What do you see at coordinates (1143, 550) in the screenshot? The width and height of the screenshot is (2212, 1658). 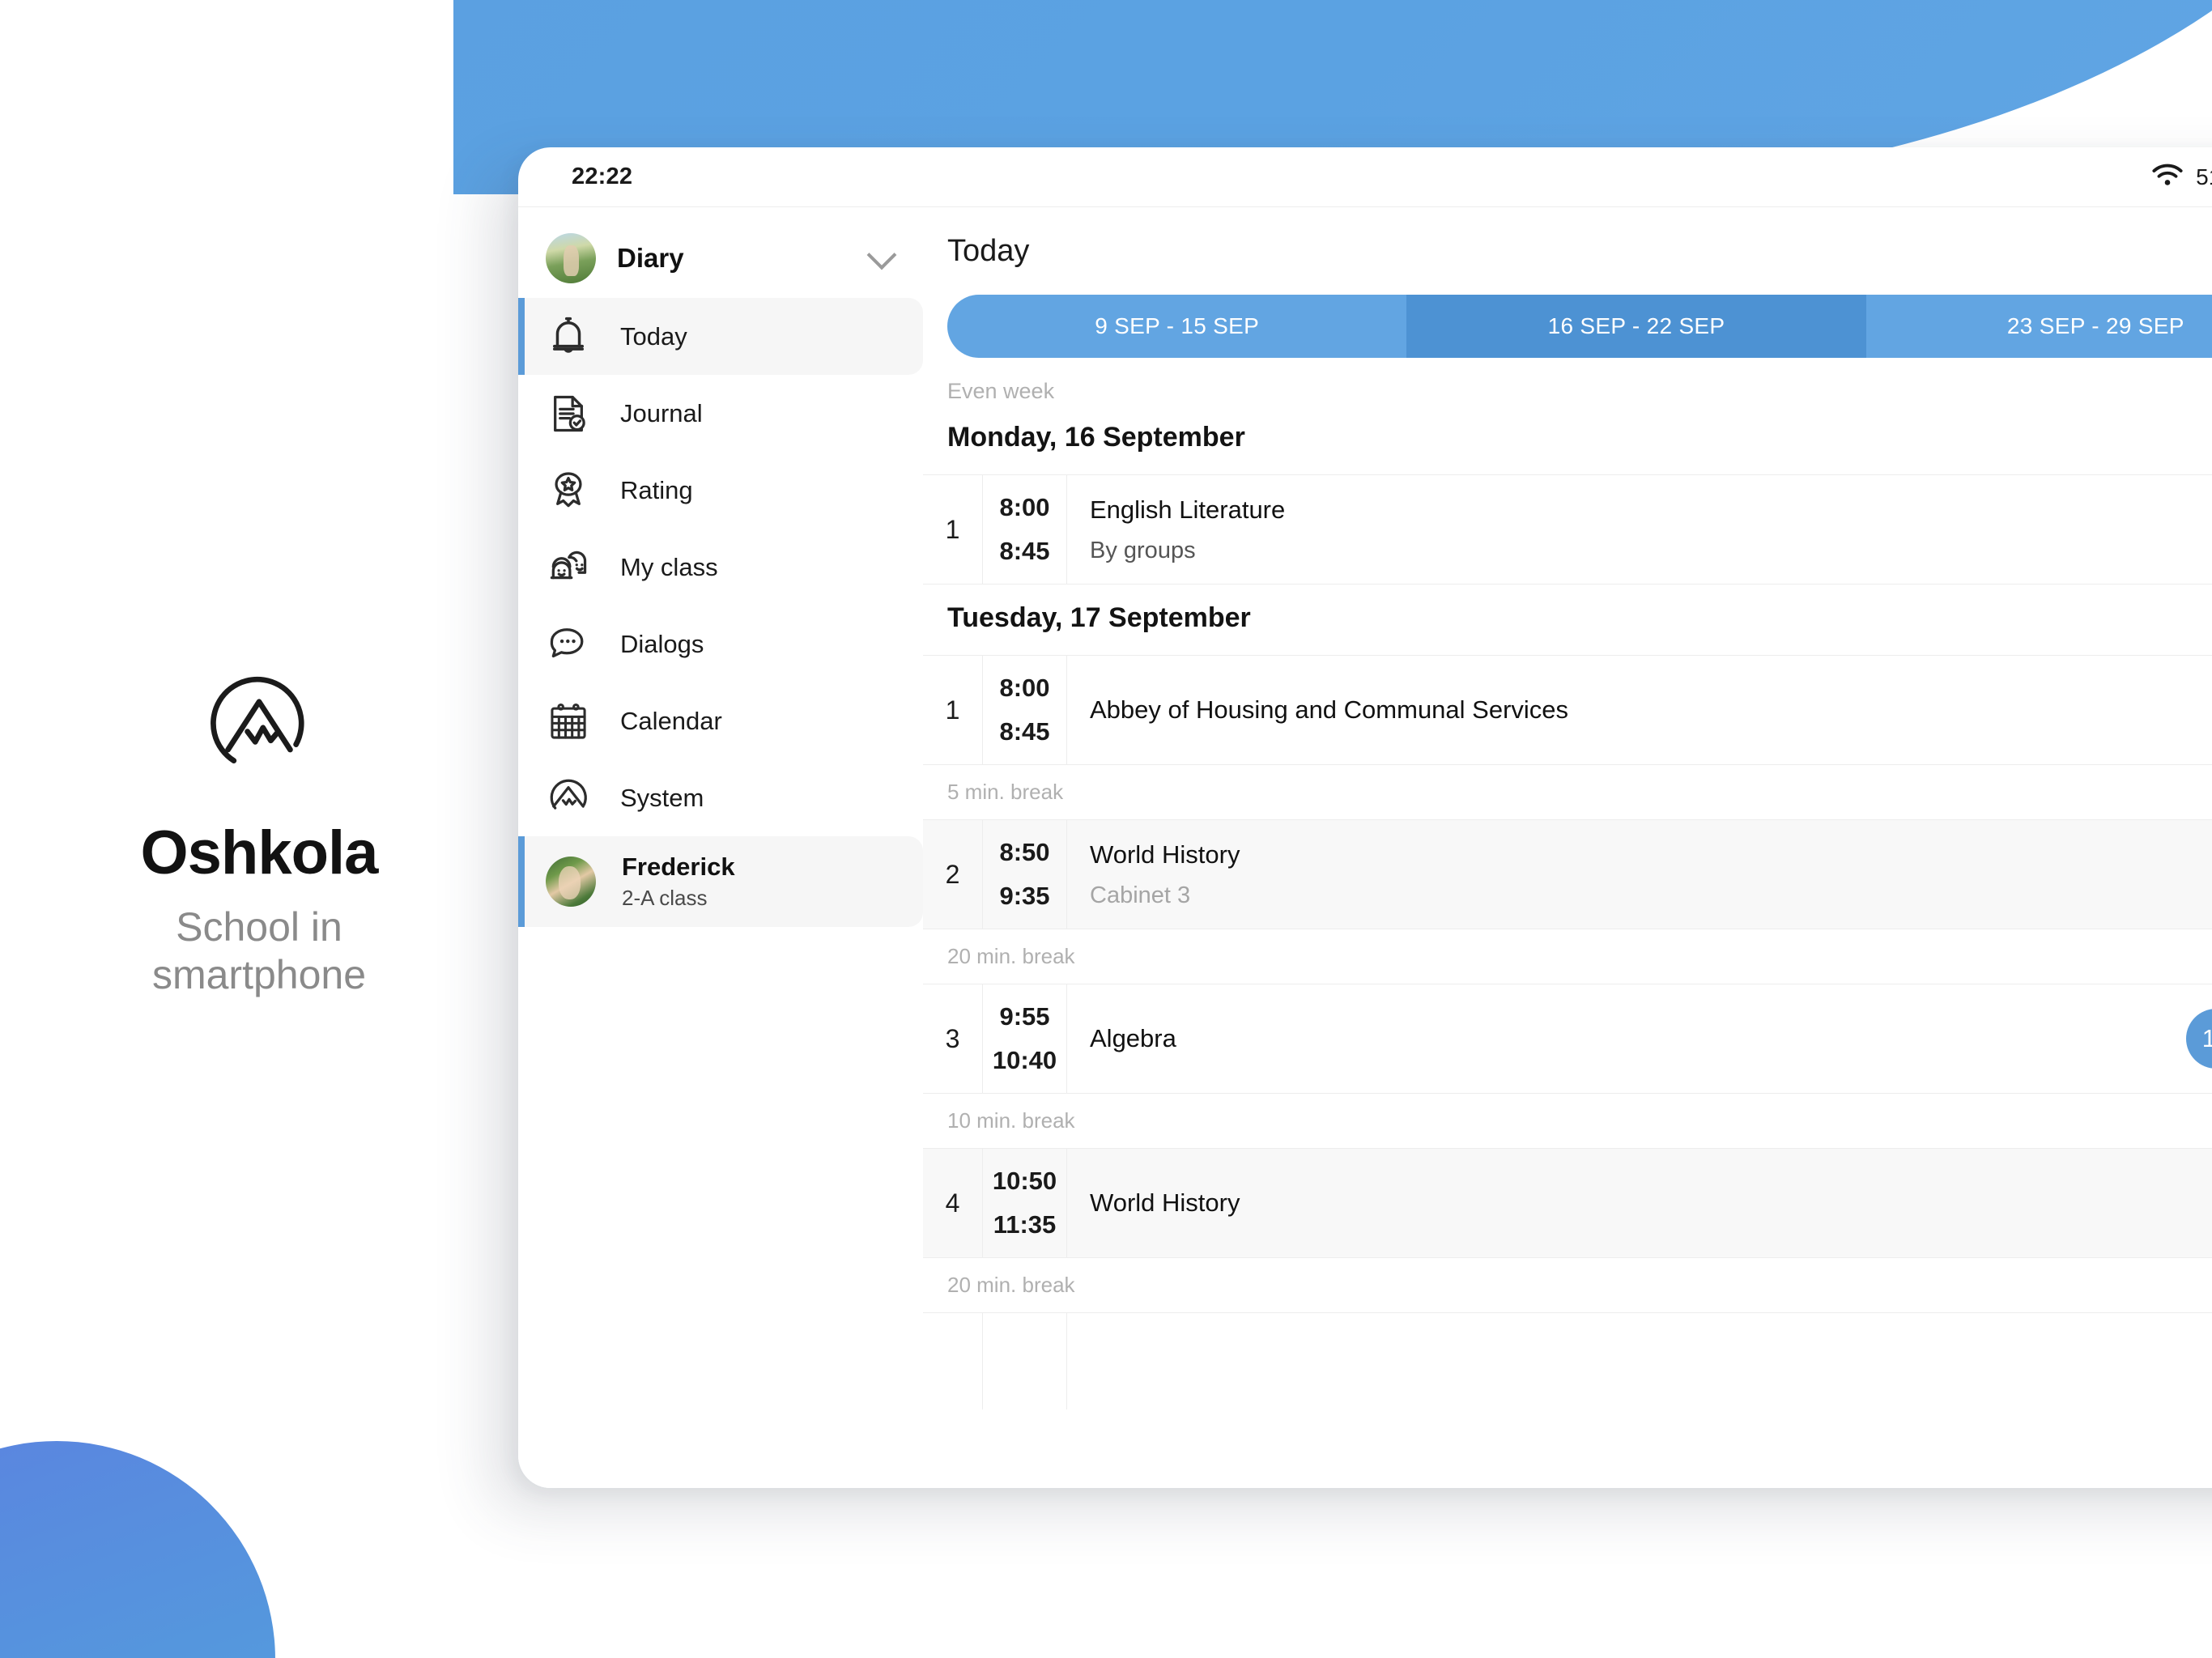 I see `lesson-note: By groups` at bounding box center [1143, 550].